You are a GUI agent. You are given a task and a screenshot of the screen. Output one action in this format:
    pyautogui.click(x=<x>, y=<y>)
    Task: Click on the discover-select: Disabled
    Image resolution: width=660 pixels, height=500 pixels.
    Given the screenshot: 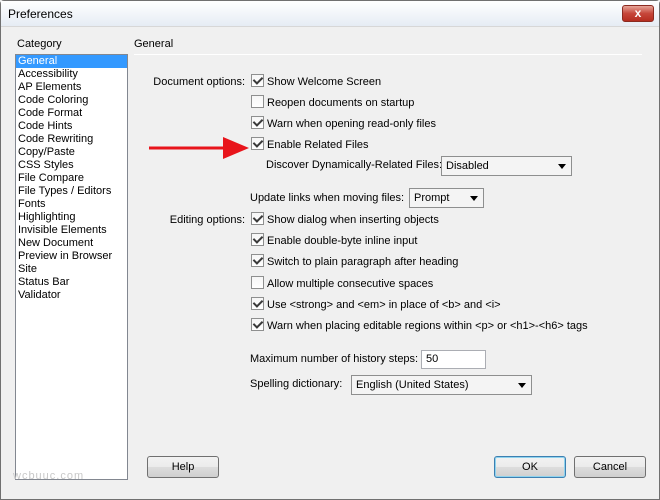 What is the action you would take?
    pyautogui.click(x=506, y=166)
    